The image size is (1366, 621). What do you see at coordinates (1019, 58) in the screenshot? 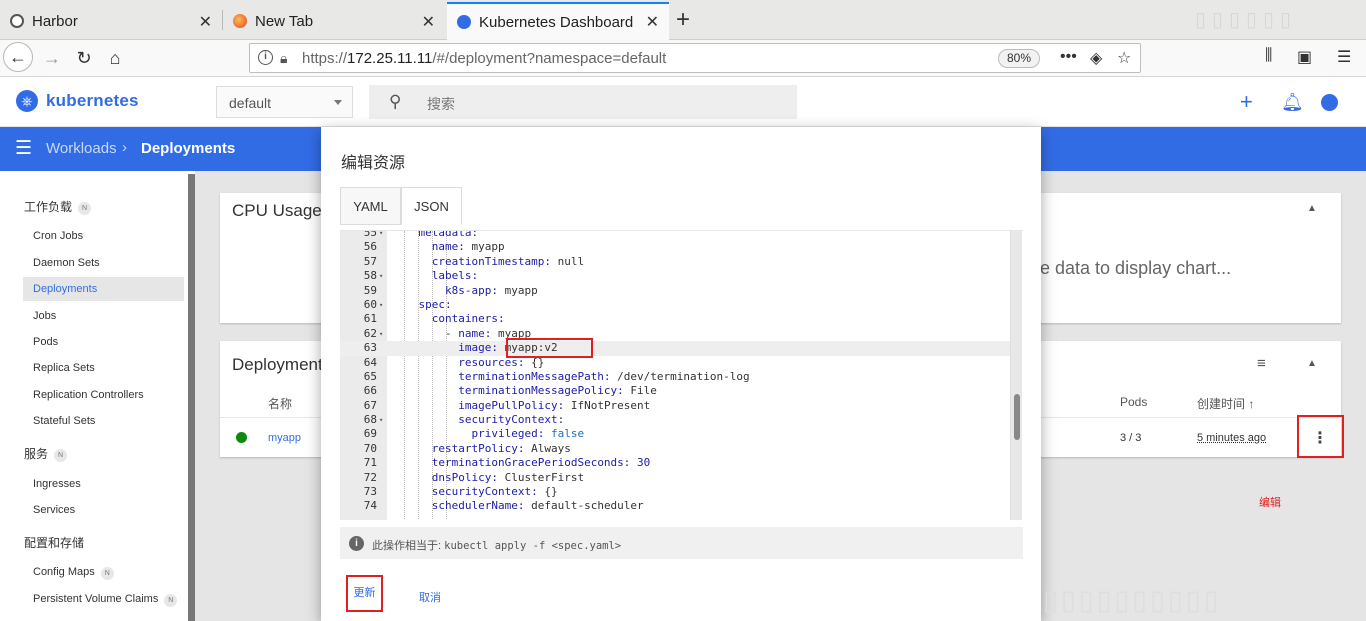
I see `zoom-indicator: 80%` at bounding box center [1019, 58].